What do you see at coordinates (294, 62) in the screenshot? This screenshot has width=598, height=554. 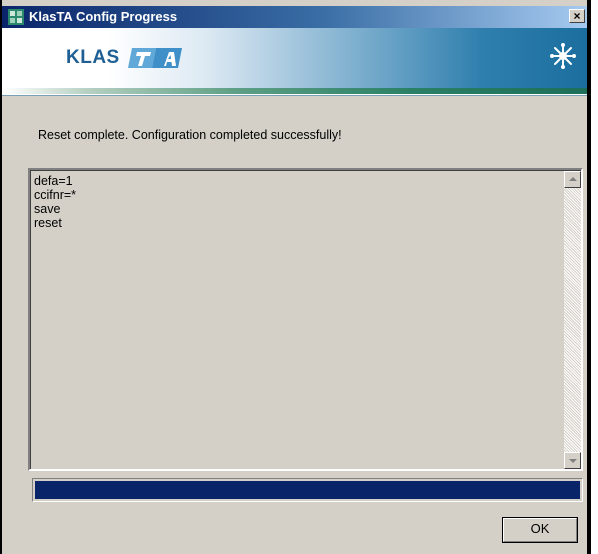 I see `header-banner: KLAS` at bounding box center [294, 62].